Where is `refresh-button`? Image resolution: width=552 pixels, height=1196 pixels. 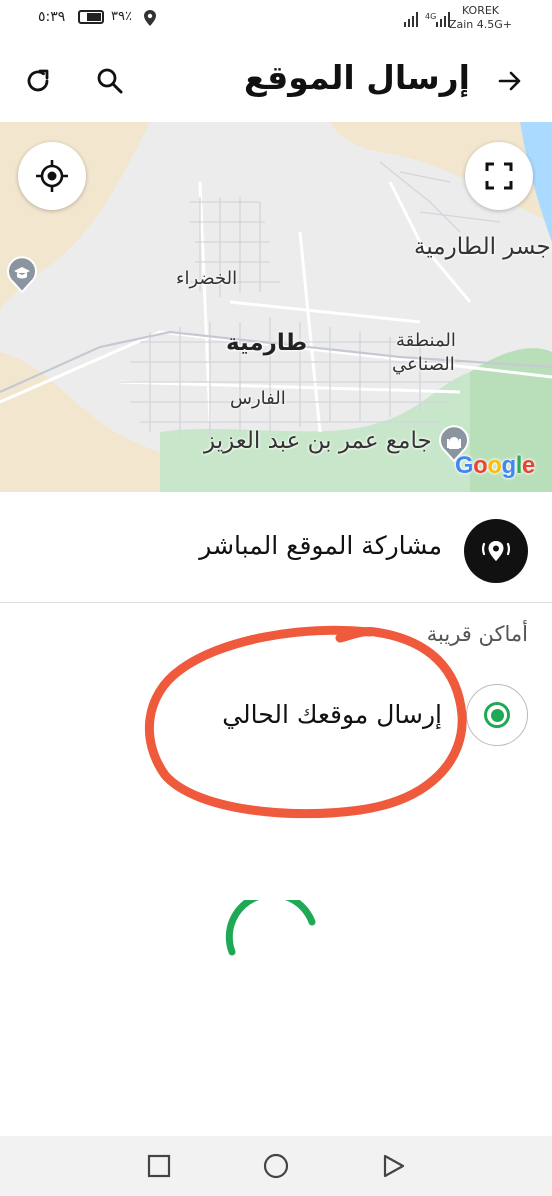 refresh-button is located at coordinates (38, 81).